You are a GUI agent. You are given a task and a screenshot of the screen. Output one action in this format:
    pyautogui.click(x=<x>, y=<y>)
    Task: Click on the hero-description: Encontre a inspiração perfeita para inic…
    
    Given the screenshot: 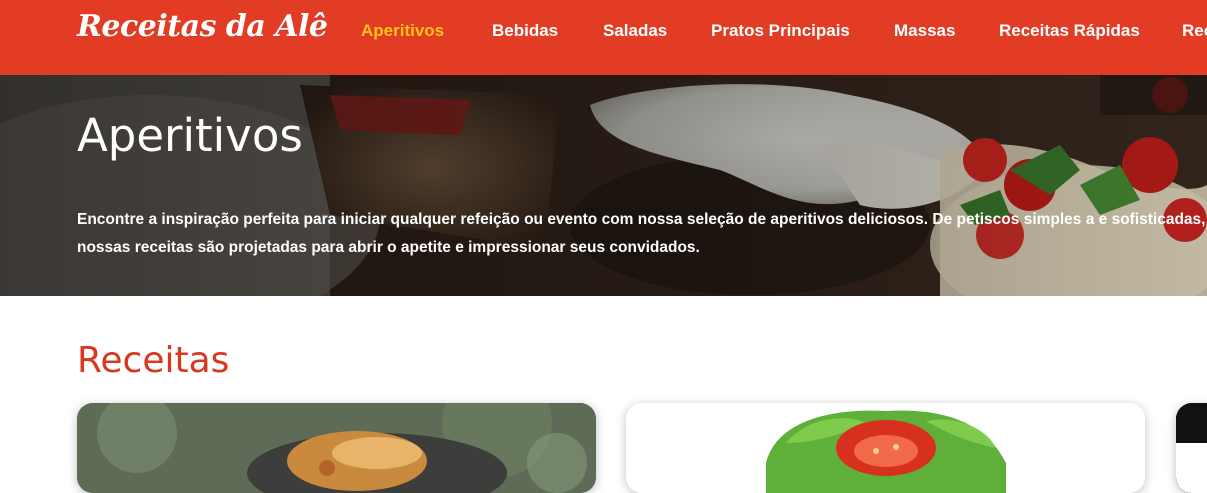 What is the action you would take?
    pyautogui.click(x=641, y=233)
    